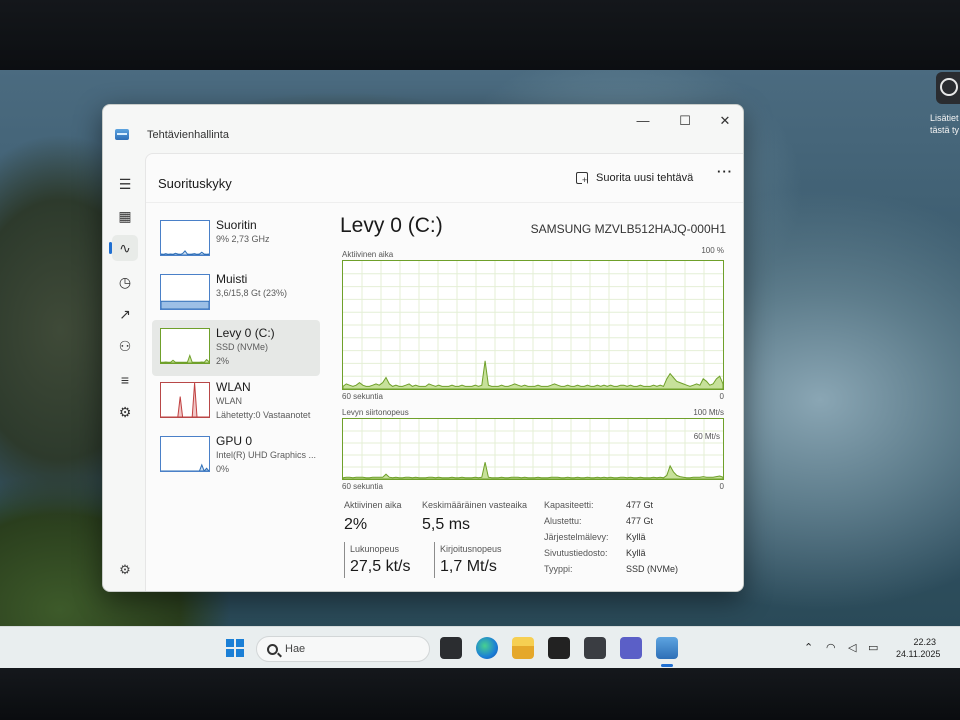 The height and width of the screenshot is (720, 960). I want to click on device-item-suoritin: Suoritin 9% 2,73 GHz, so click(236, 240).